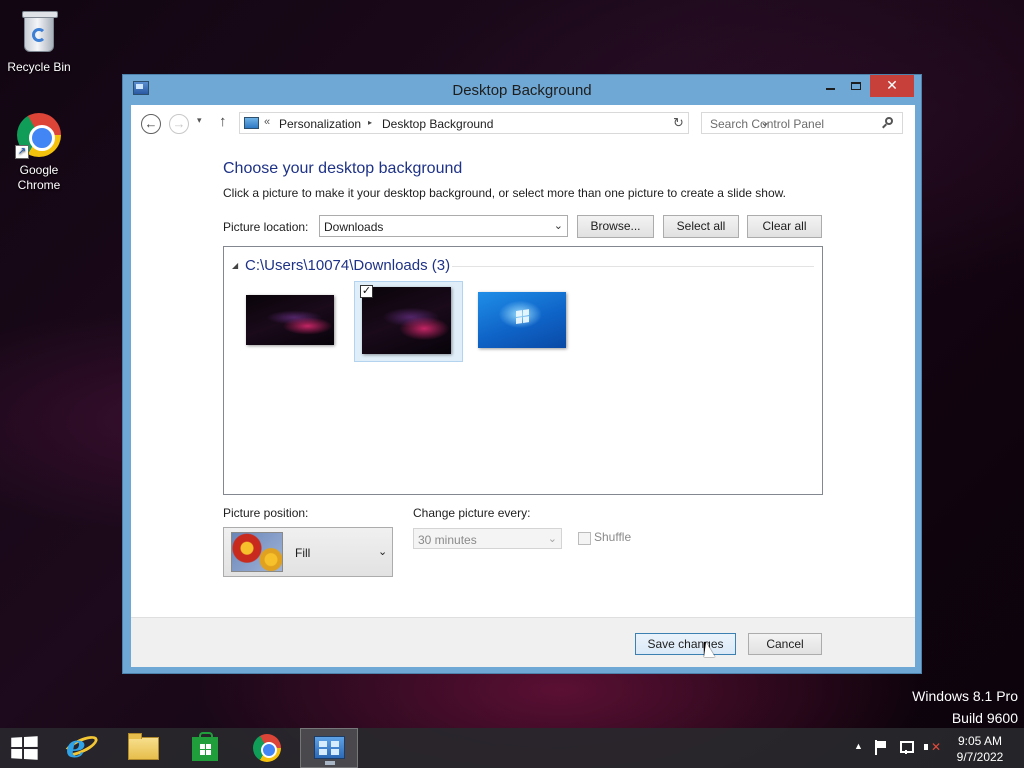 The height and width of the screenshot is (768, 1024). I want to click on store-icon, so click(205, 746).